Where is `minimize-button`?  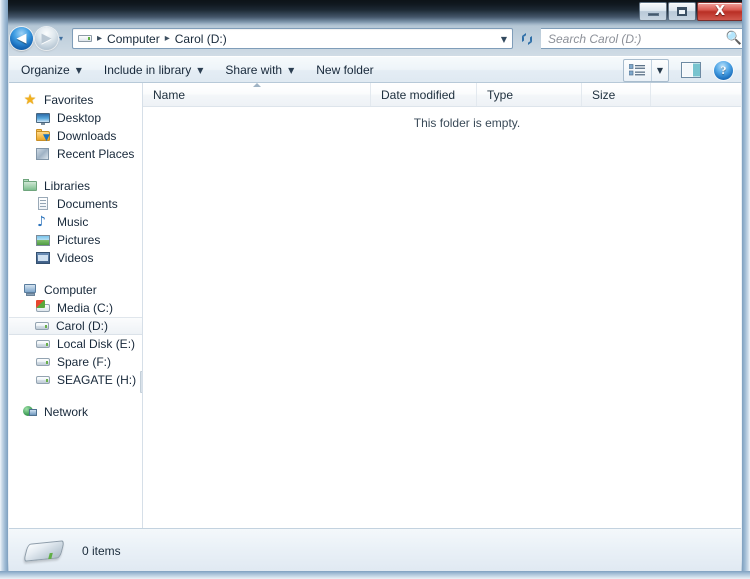
minimize-button is located at coordinates (653, 11).